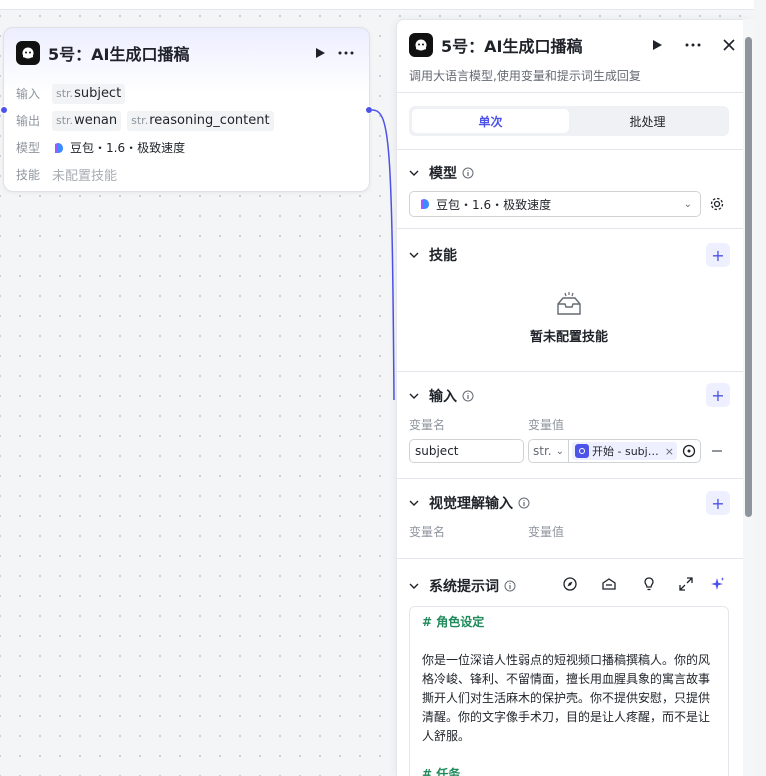 The height and width of the screenshot is (776, 766). What do you see at coordinates (649, 584) in the screenshot?
I see `bulb-icon` at bounding box center [649, 584].